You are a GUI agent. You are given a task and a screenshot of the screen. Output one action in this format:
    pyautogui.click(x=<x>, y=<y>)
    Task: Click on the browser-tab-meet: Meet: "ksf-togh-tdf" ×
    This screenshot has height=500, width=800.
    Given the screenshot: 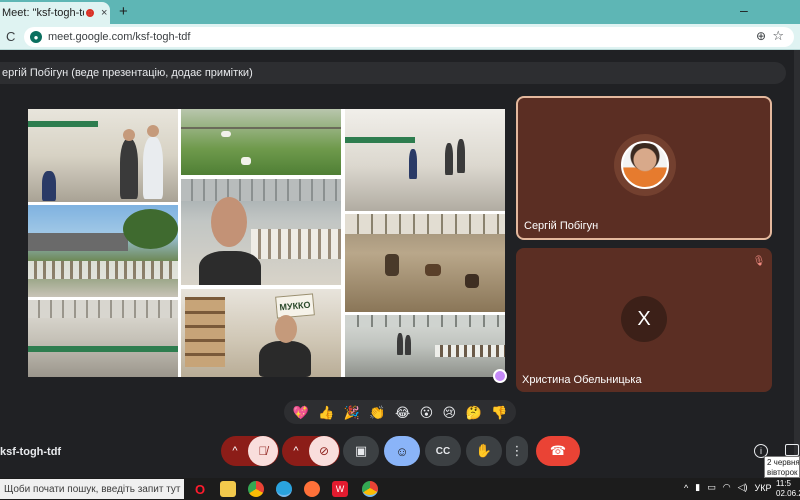 What is the action you would take?
    pyautogui.click(x=55, y=13)
    